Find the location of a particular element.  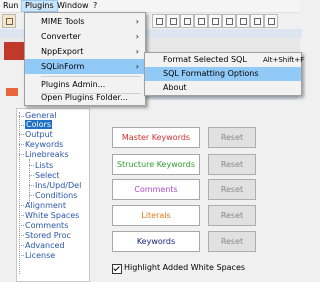

menu-item-nppexport: NppExport › is located at coordinates (85, 51).